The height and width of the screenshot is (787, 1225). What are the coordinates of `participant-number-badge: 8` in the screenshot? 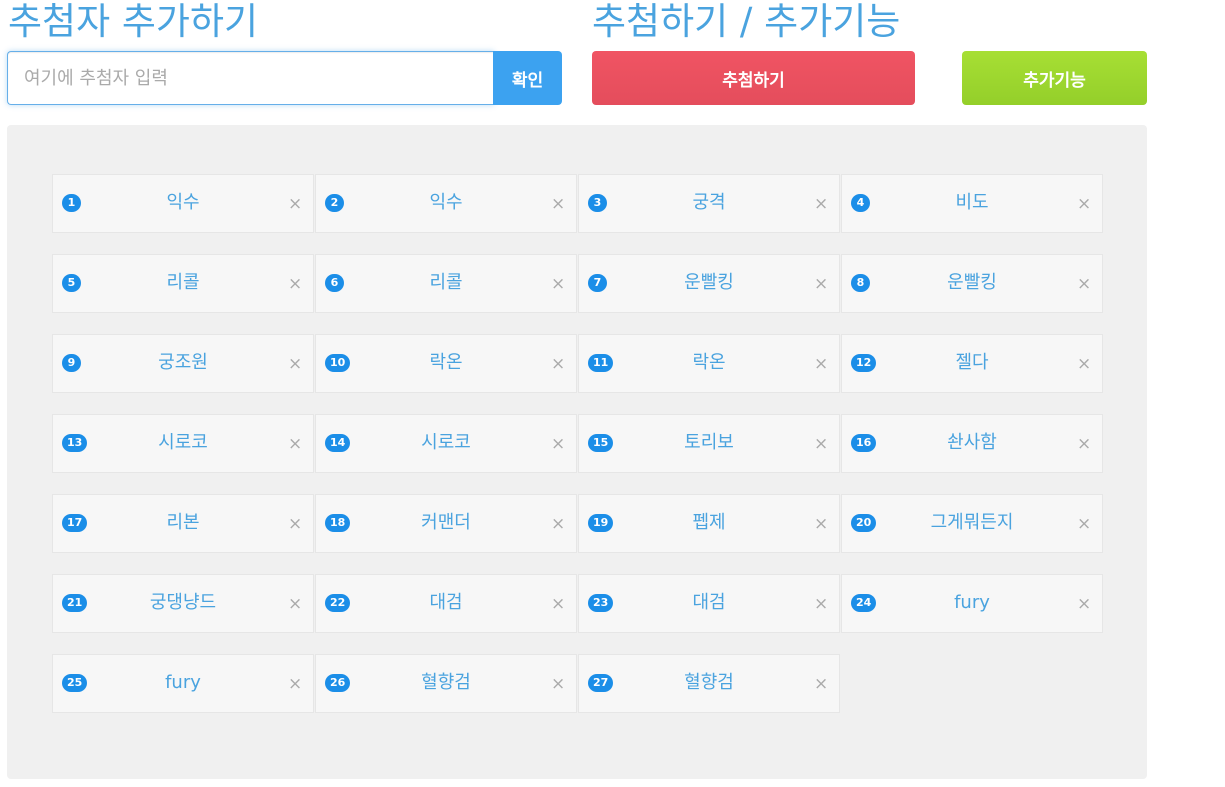 It's located at (860, 283).